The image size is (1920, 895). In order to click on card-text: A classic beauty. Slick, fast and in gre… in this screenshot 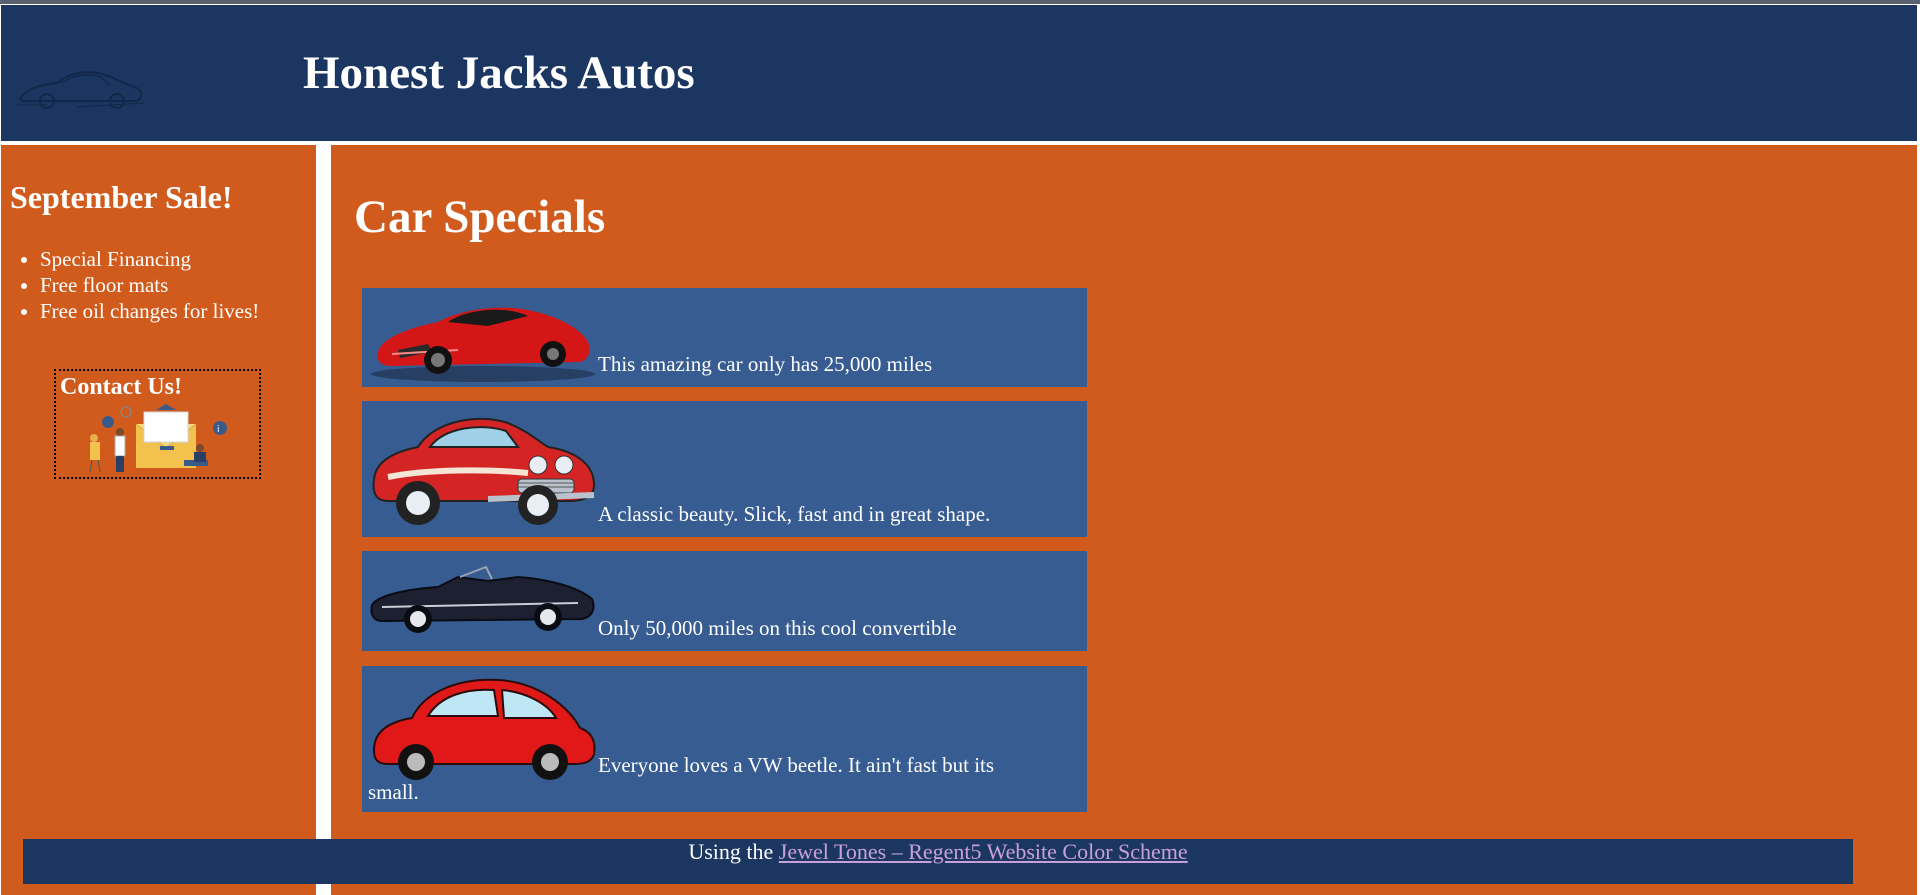, I will do `click(794, 514)`.